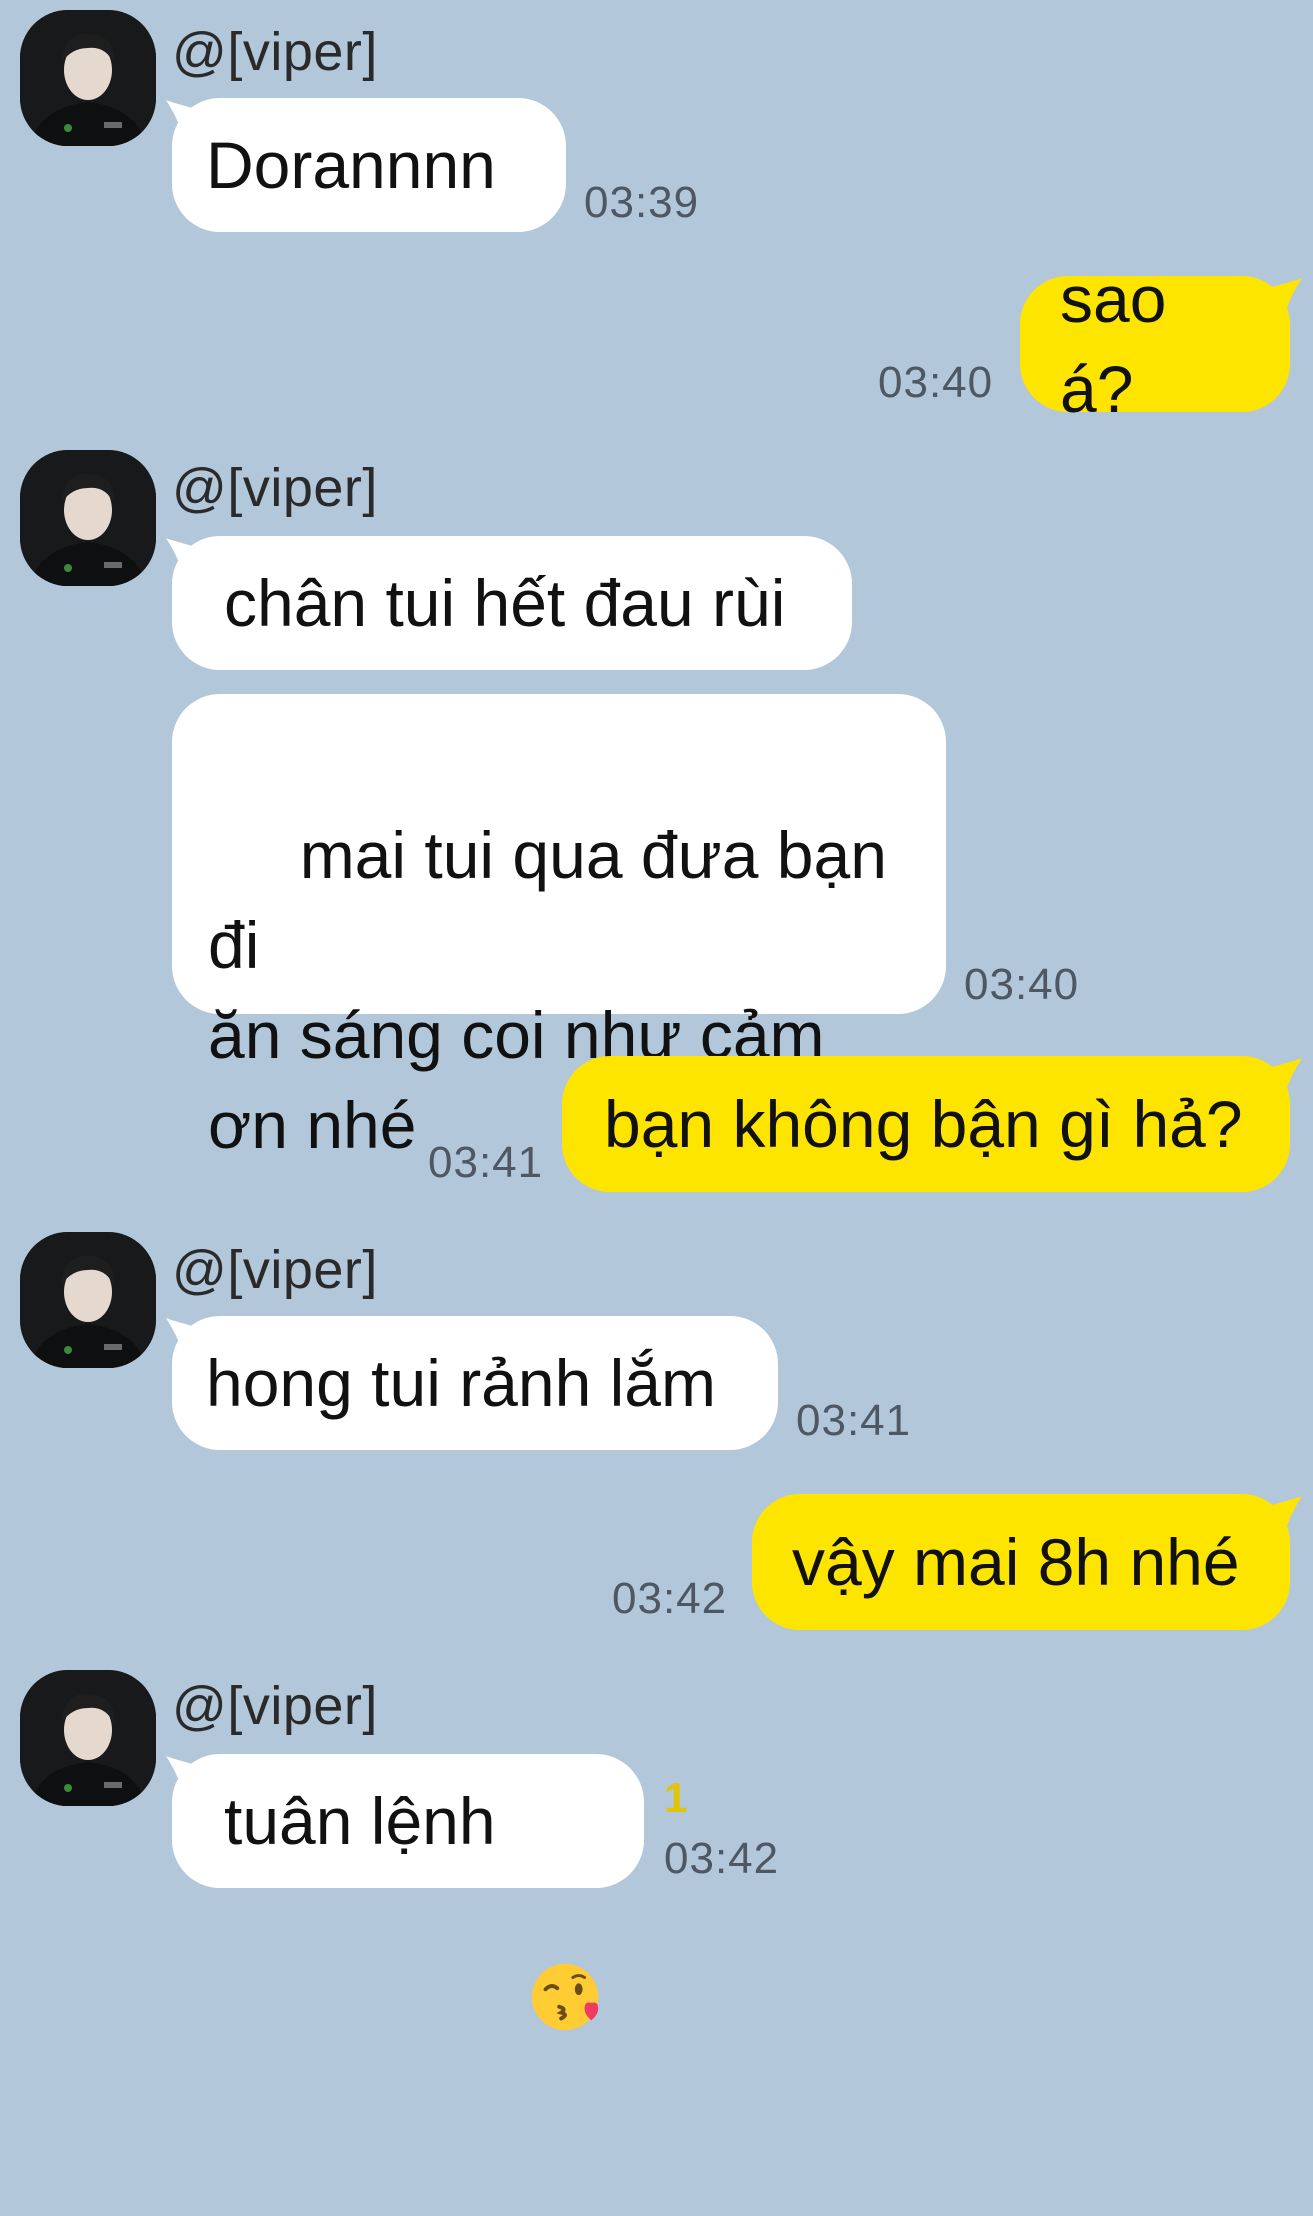 This screenshot has height=2216, width=1313. I want to click on message-bubble: bạn không bận gì hả?, so click(926, 1124).